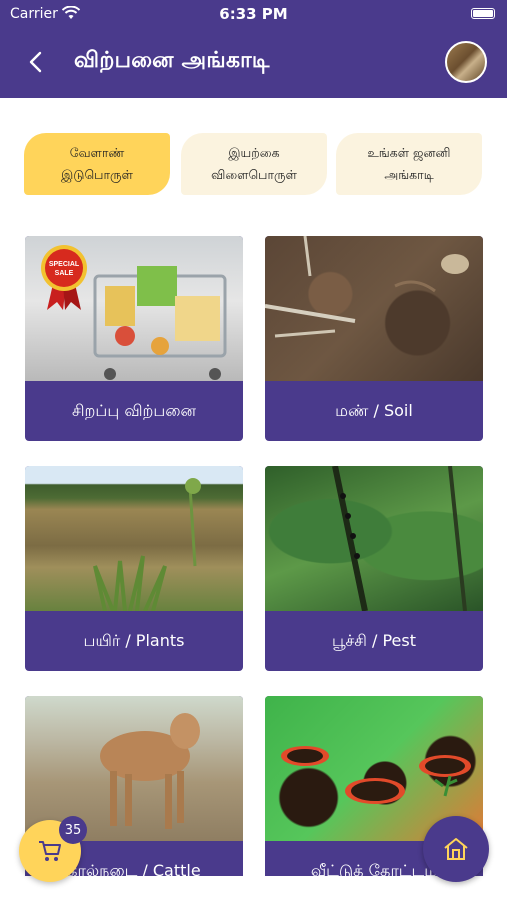  What do you see at coordinates (134, 338) in the screenshot?
I see `category-card-special-sale: SPECIAL SALE சிறப்பு விற்பனை` at bounding box center [134, 338].